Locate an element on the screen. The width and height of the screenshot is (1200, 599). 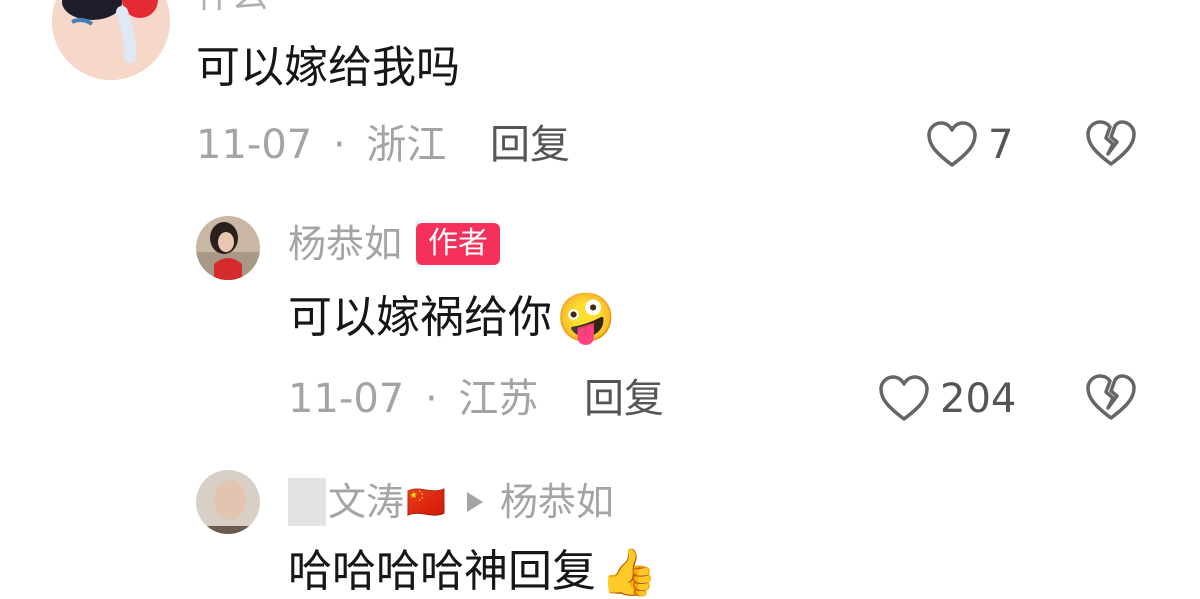
comment-meta: 11-07 · 江苏 is located at coordinates (413, 399).